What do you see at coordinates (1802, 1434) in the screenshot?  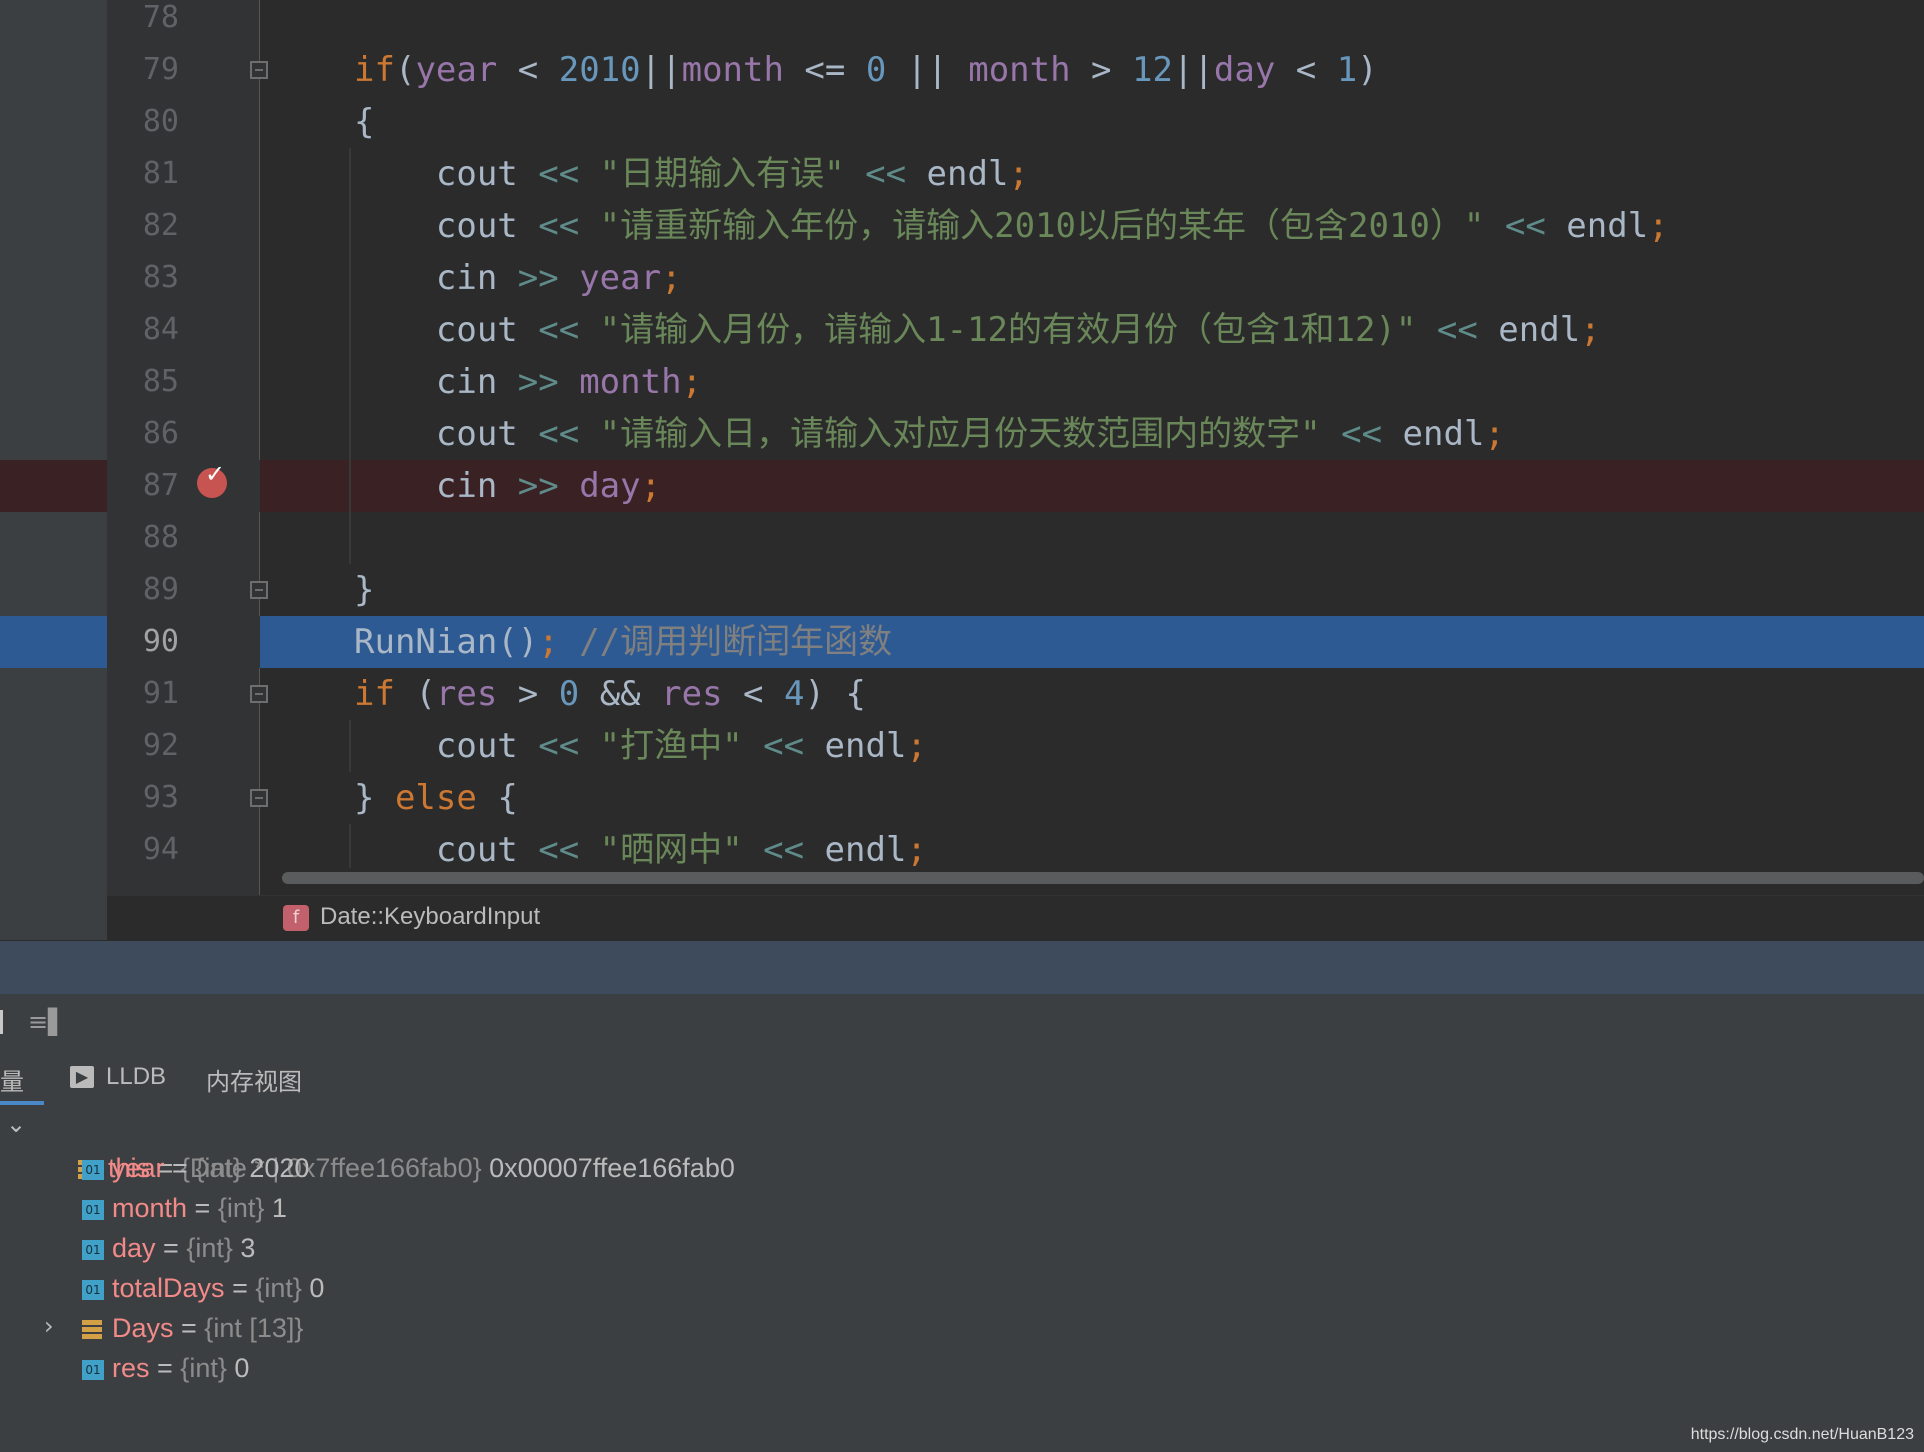 I see `watermark: https://blog.csdn.net/HuanB123` at bounding box center [1802, 1434].